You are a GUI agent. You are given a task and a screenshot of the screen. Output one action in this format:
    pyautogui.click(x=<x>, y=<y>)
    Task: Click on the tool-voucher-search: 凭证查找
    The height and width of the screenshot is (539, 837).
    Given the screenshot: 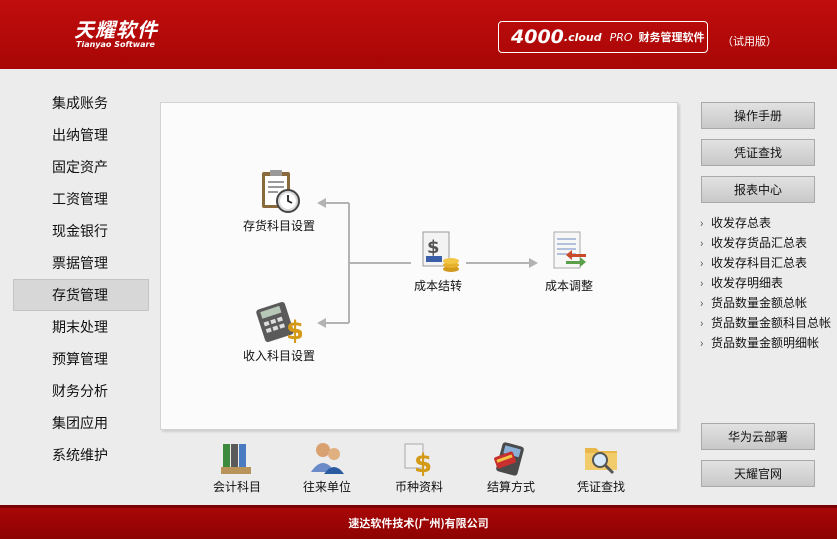 What is the action you would take?
    pyautogui.click(x=601, y=467)
    